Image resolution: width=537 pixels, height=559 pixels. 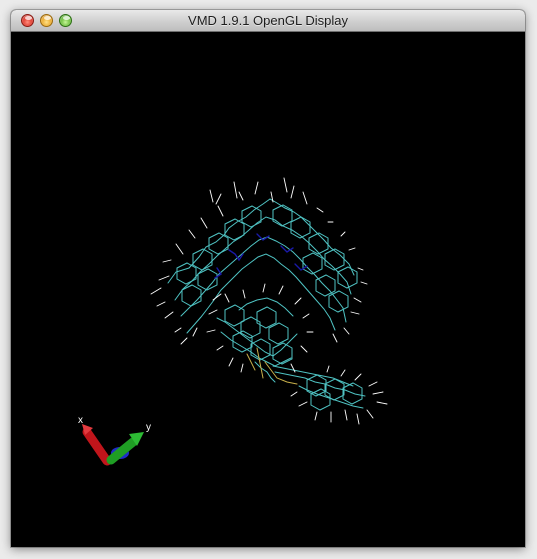 I want to click on window-title: VMD 1.9.1 OpenGL Display, so click(x=268, y=20).